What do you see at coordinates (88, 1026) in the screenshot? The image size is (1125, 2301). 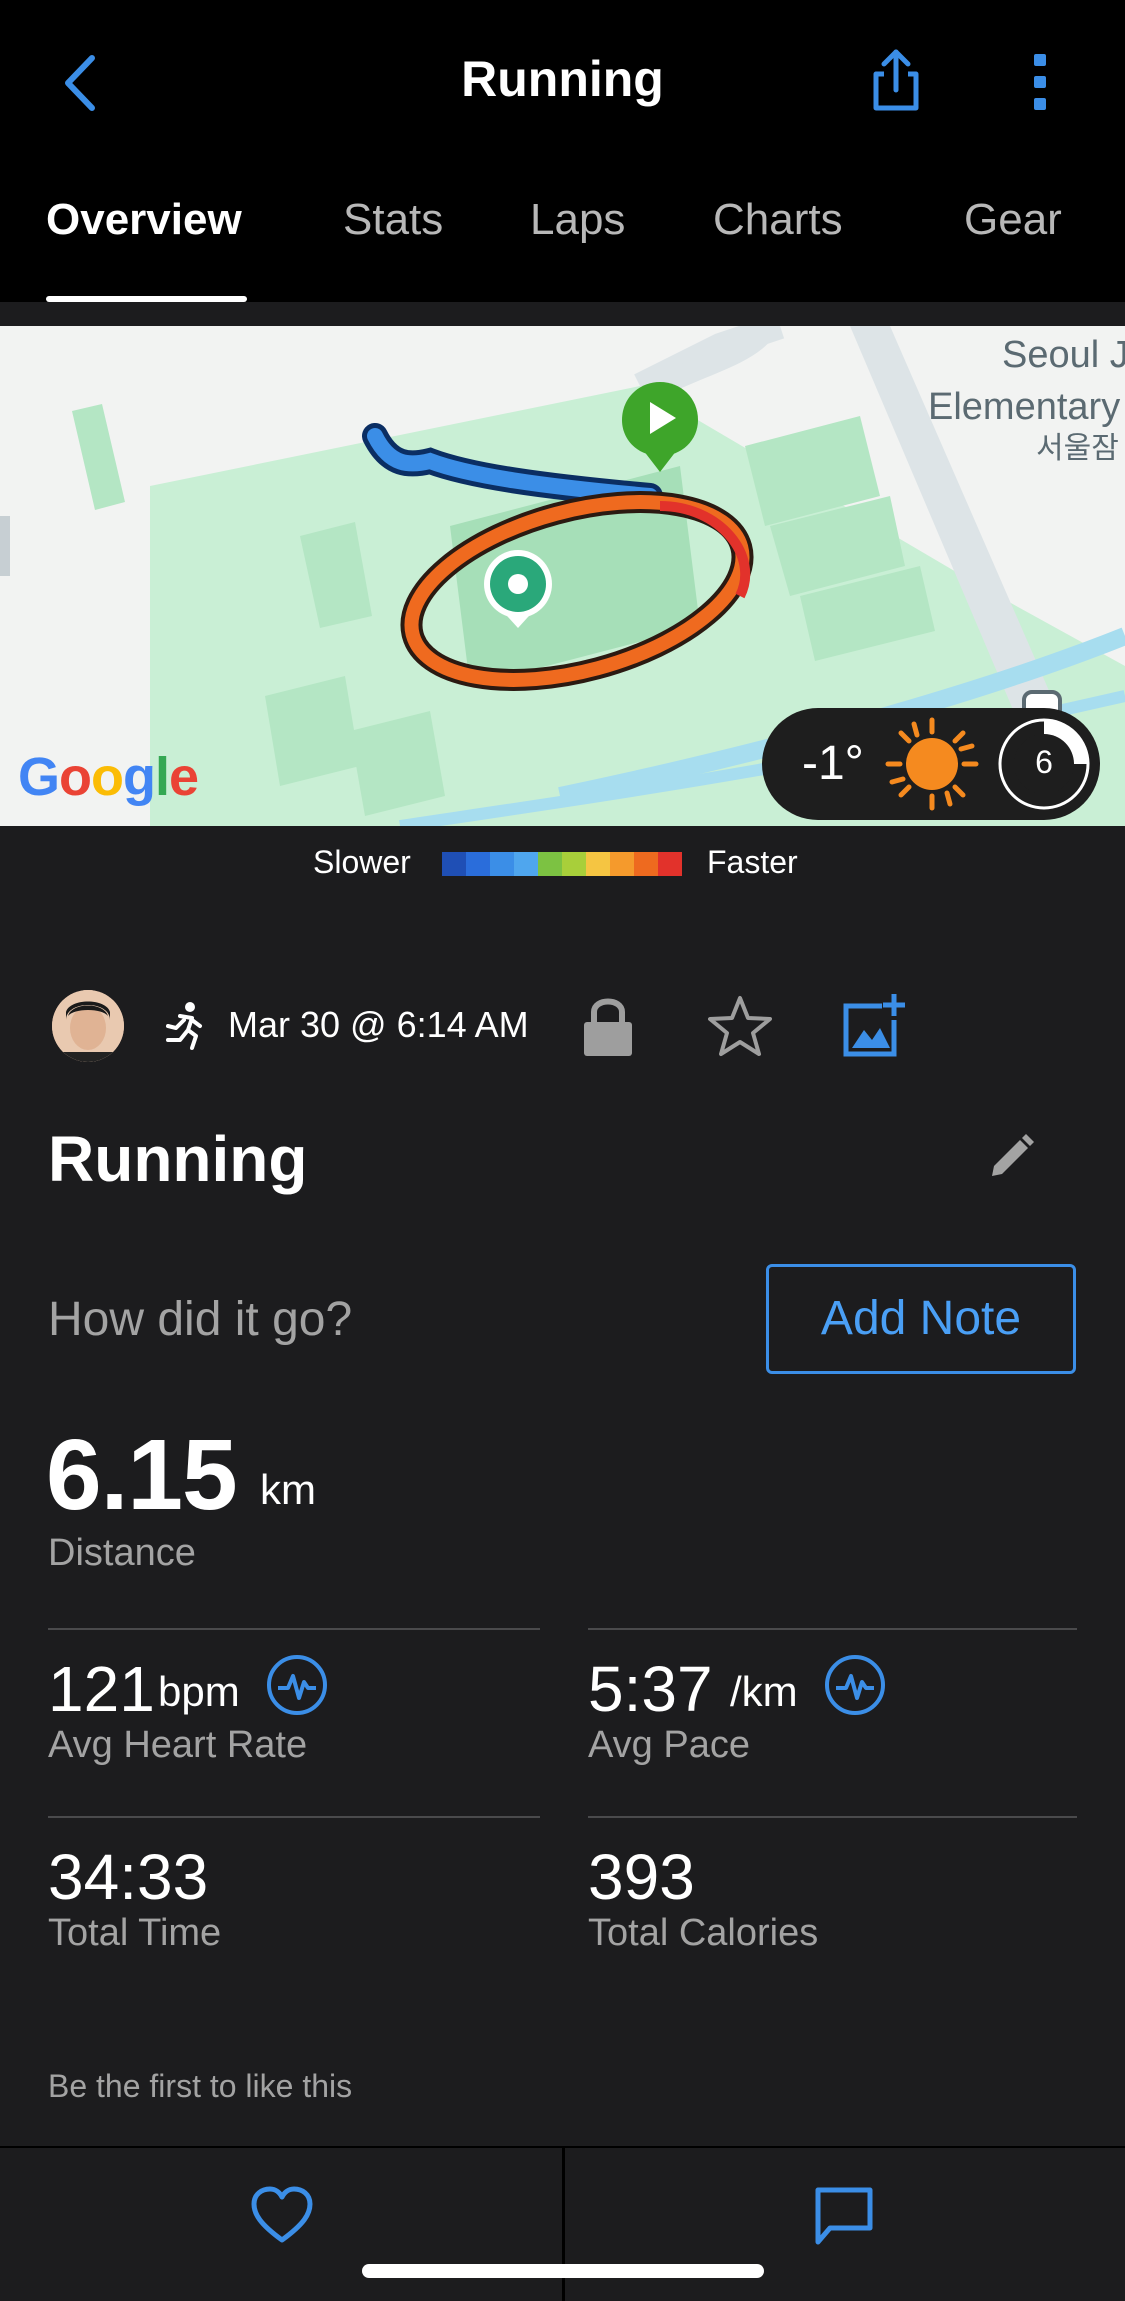 I see `avatar` at bounding box center [88, 1026].